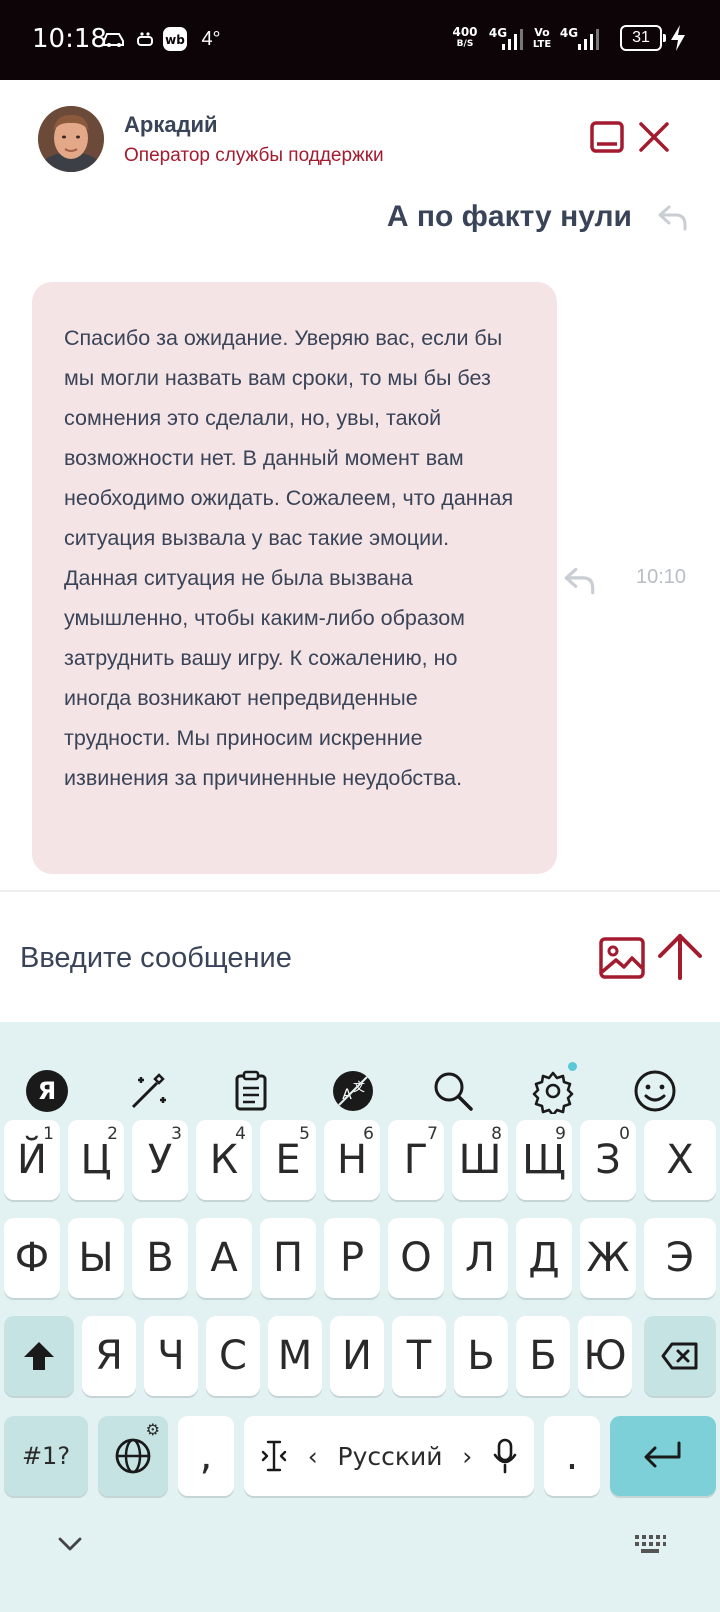 The height and width of the screenshot is (1612, 720). I want to click on enter-icon, so click(662, 1454).